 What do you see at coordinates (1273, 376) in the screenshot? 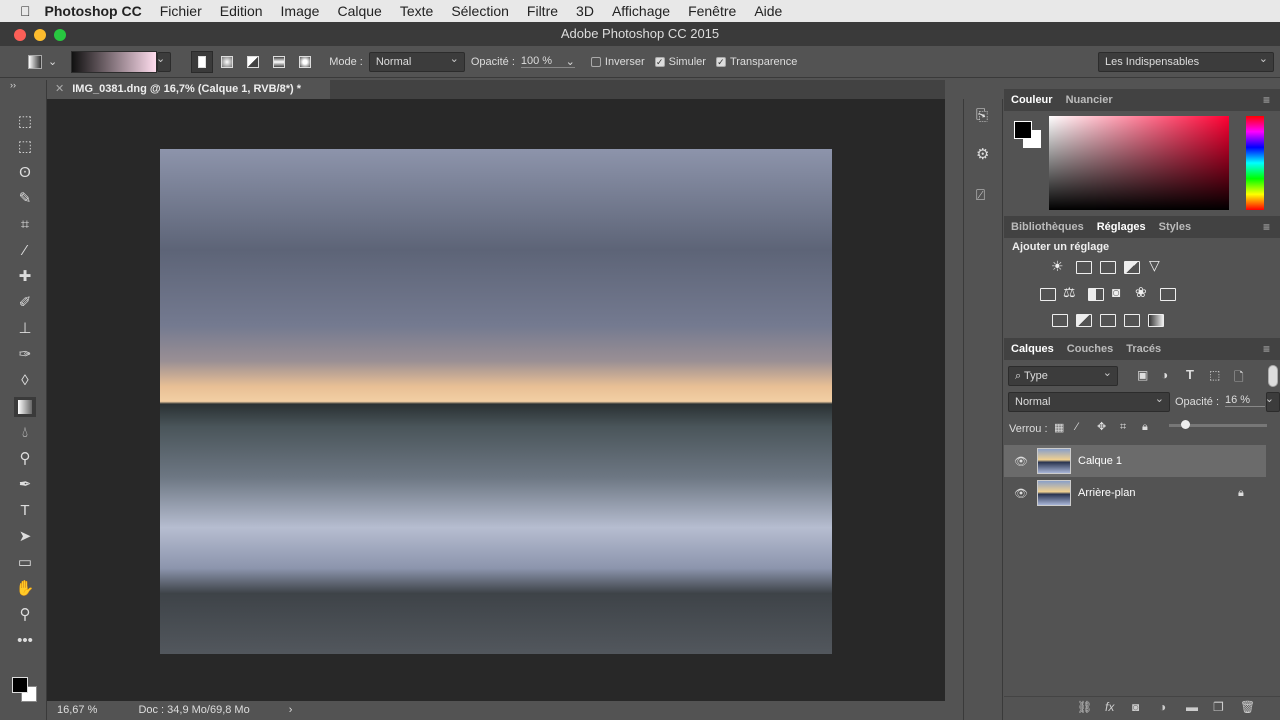
I see `filter-toggle` at bounding box center [1273, 376].